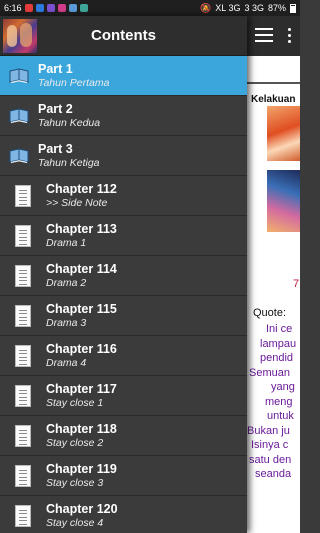 This screenshot has height=533, width=320. Describe the element at coordinates (228, 8) in the screenshot. I see `network-label: XL 3G` at that location.